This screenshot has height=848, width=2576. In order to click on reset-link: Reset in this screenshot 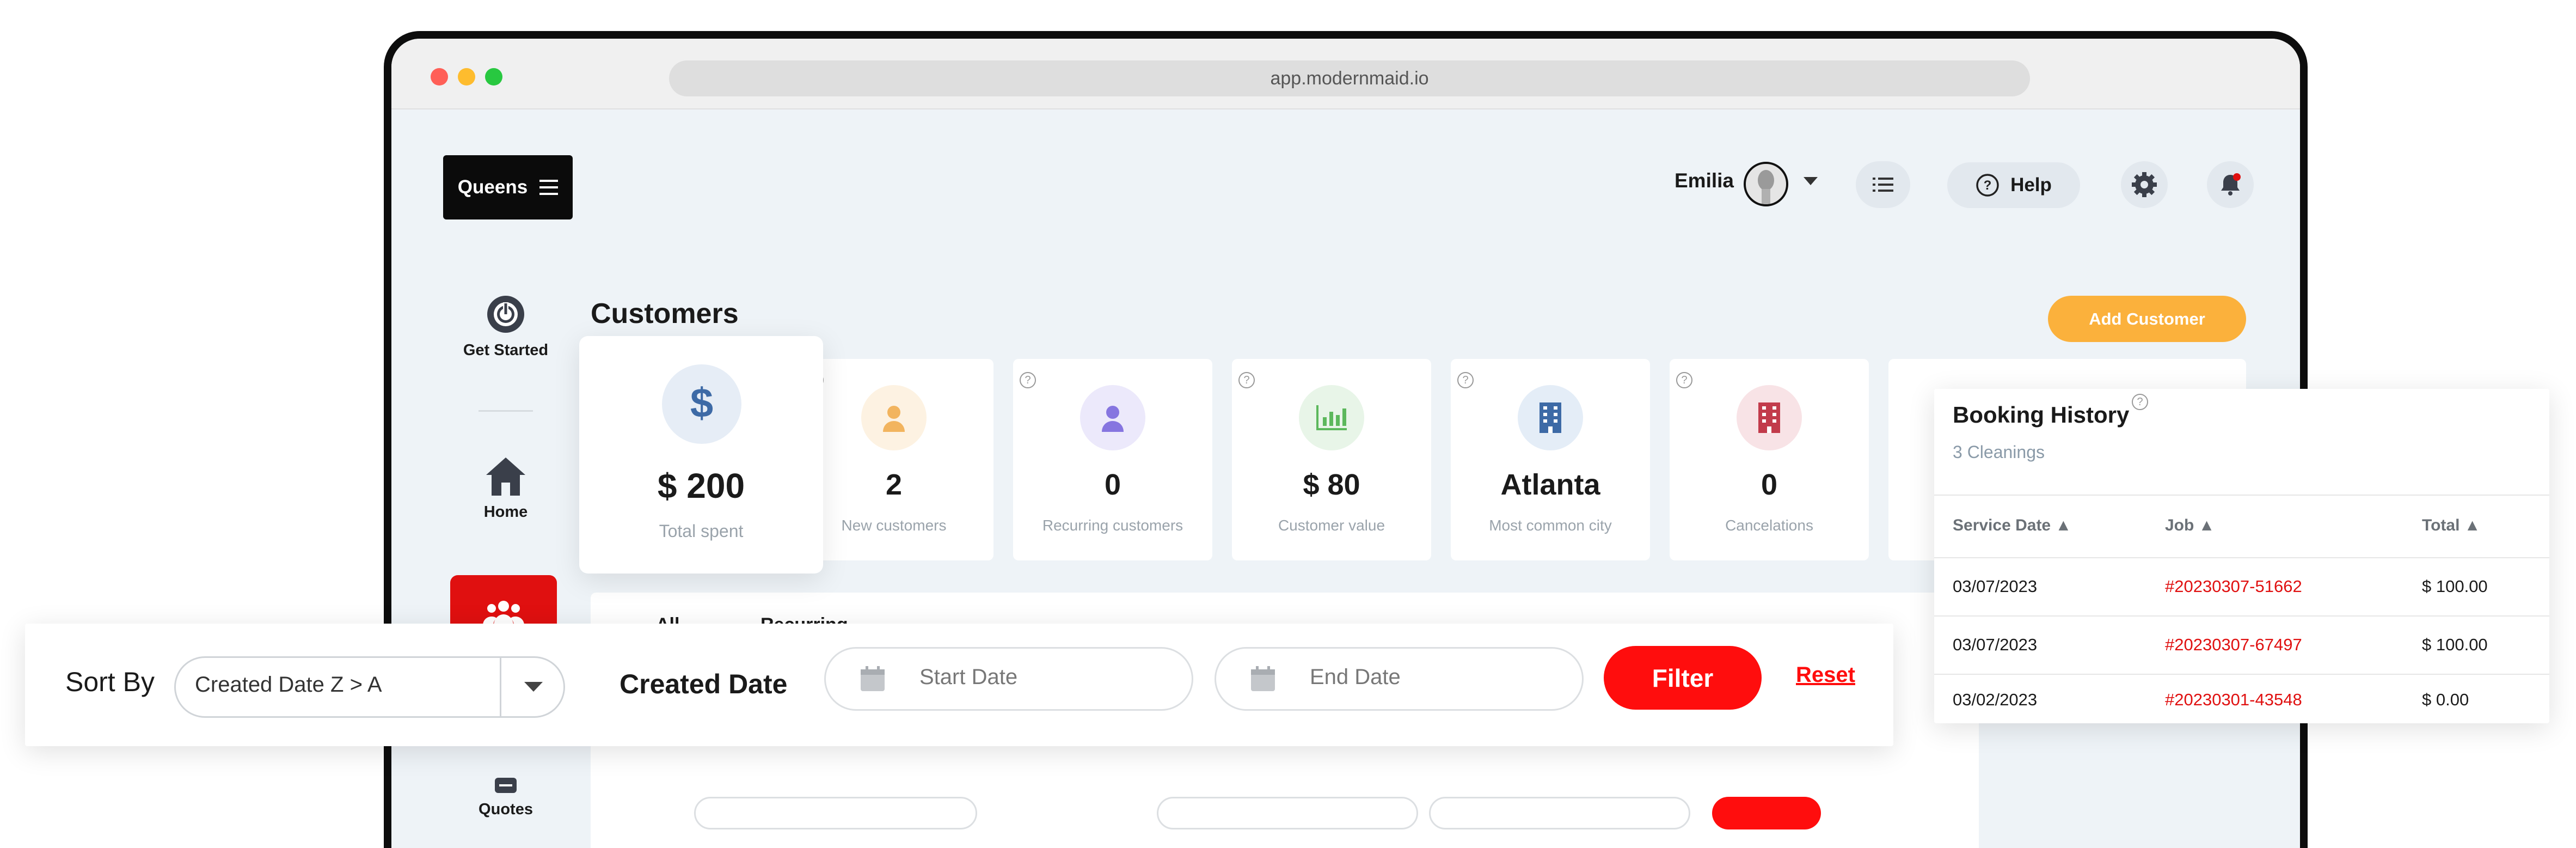, I will do `click(1825, 675)`.